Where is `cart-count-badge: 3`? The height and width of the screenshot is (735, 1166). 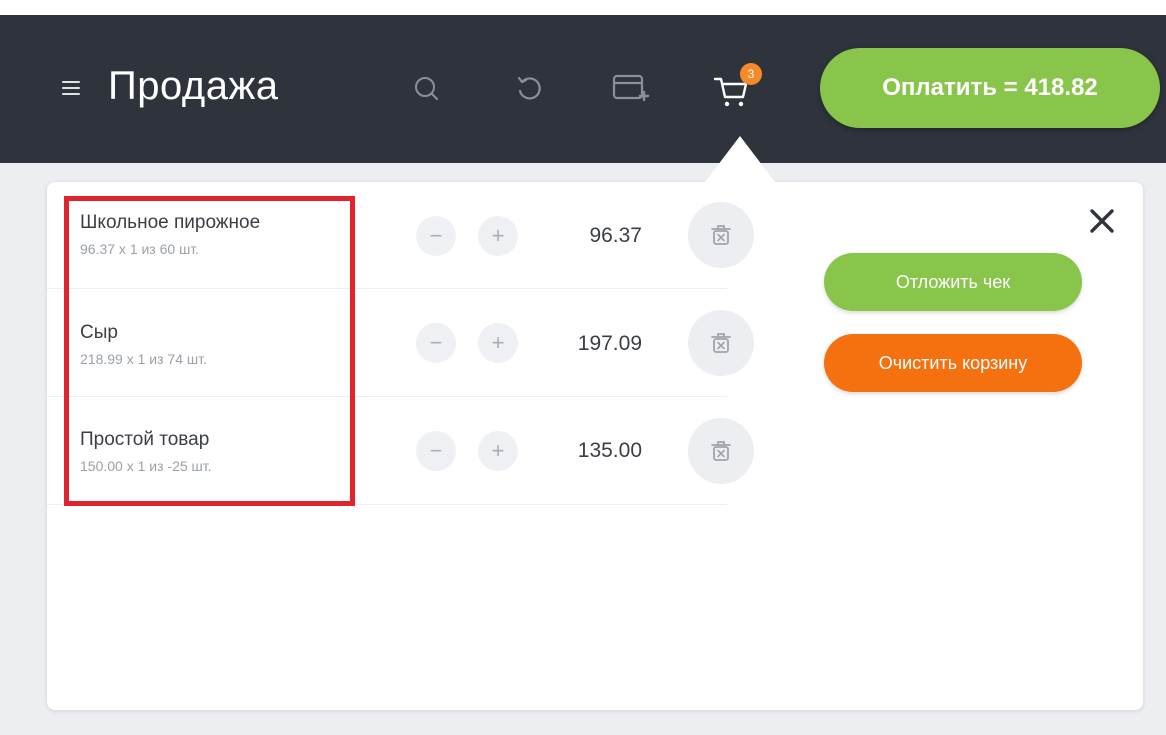 cart-count-badge: 3 is located at coordinates (751, 74).